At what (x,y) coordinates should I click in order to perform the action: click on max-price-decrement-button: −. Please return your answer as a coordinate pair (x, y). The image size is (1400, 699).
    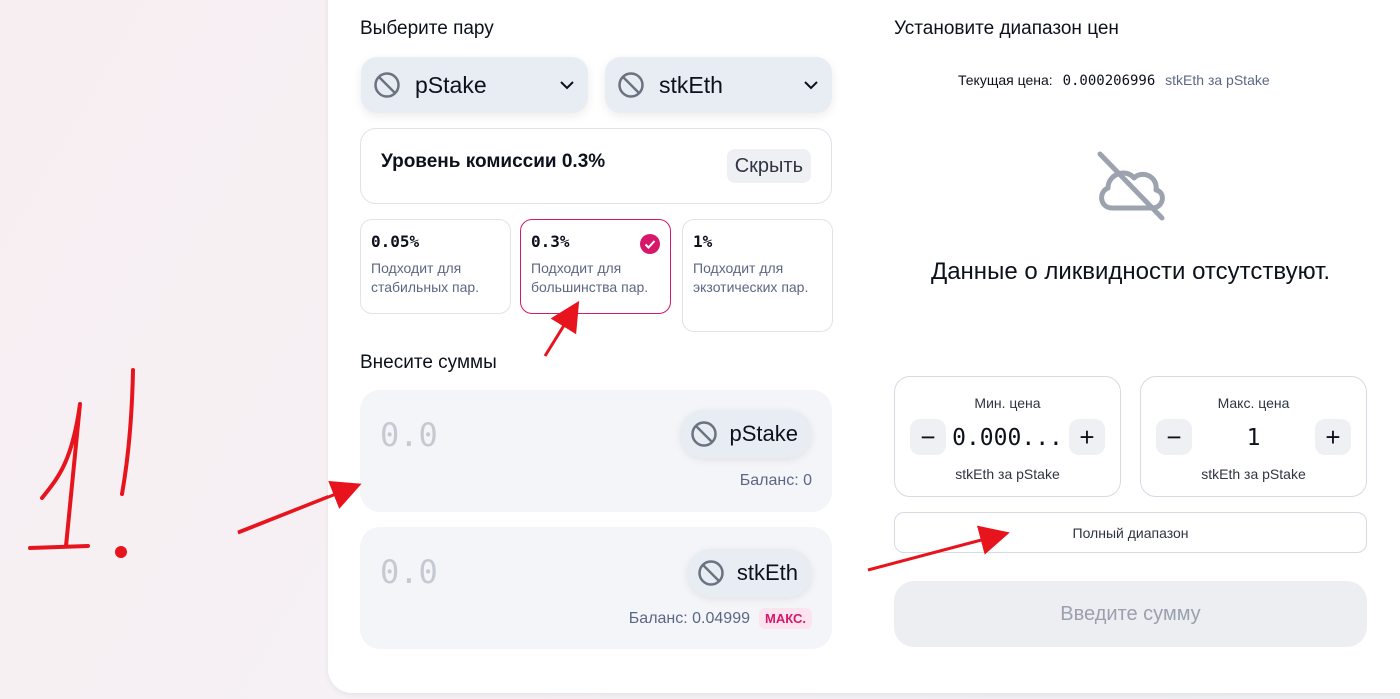
    Looking at the image, I should click on (1174, 437).